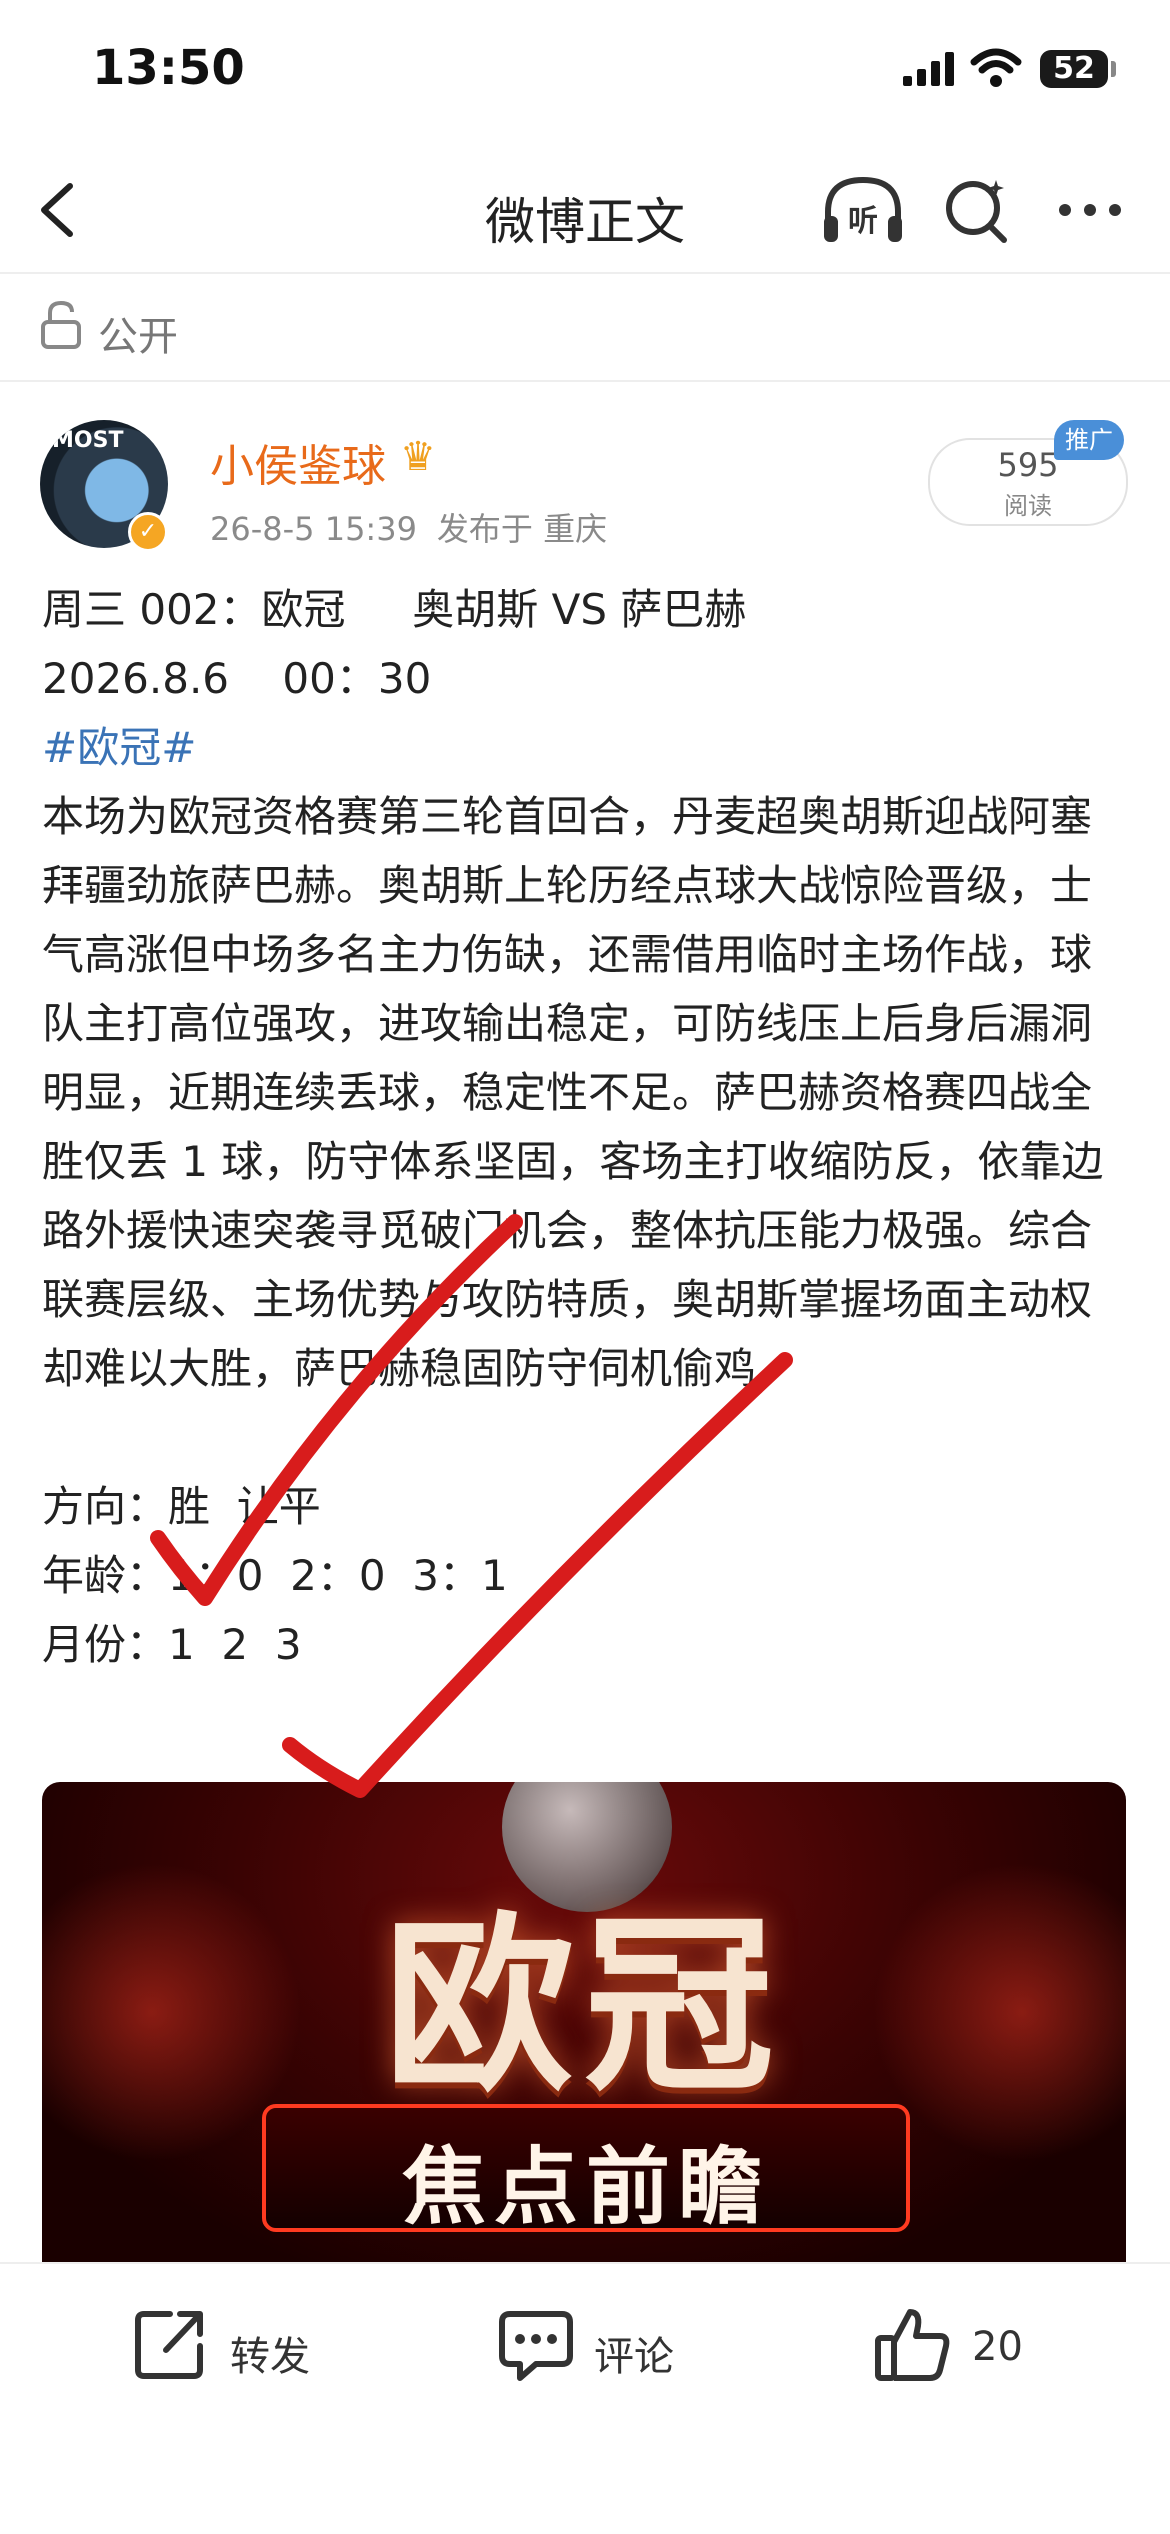  Describe the element at coordinates (61, 324) in the screenshot. I see `lock-open-icon` at that location.